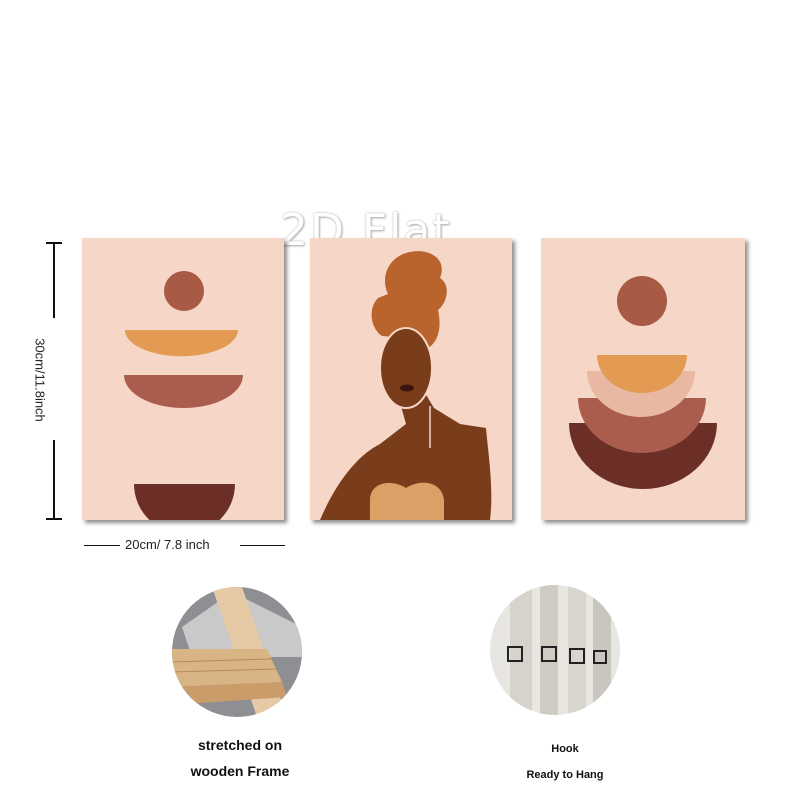 Image resolution: width=800 pixels, height=800 pixels. I want to click on dark-half-circle, so click(184, 502).